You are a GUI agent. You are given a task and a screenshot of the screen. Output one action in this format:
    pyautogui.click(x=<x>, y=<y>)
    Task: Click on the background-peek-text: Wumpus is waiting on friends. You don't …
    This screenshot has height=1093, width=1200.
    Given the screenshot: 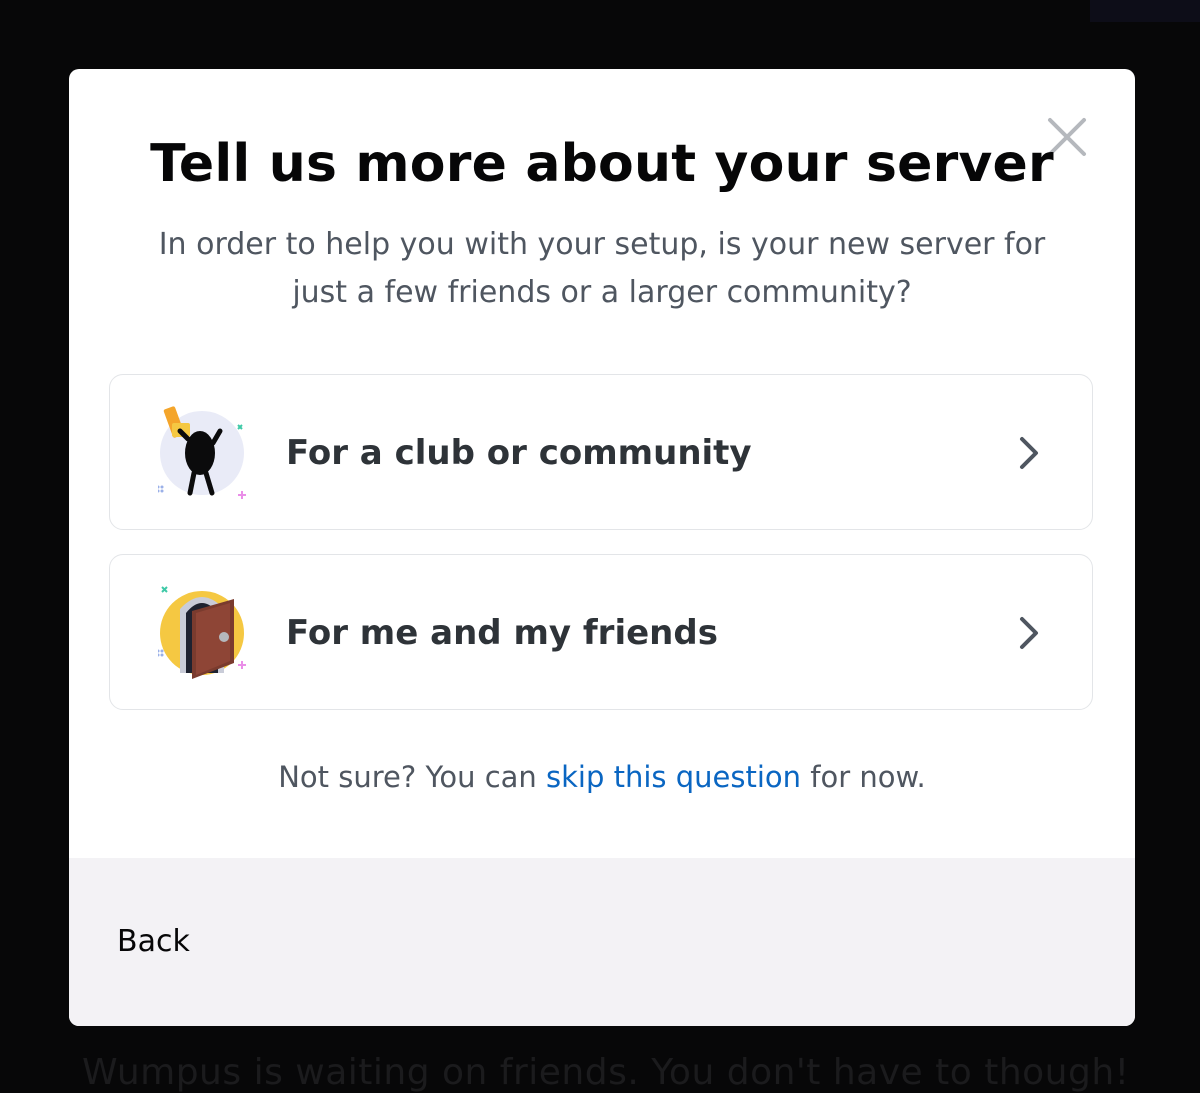 What is the action you would take?
    pyautogui.click(x=606, y=1072)
    